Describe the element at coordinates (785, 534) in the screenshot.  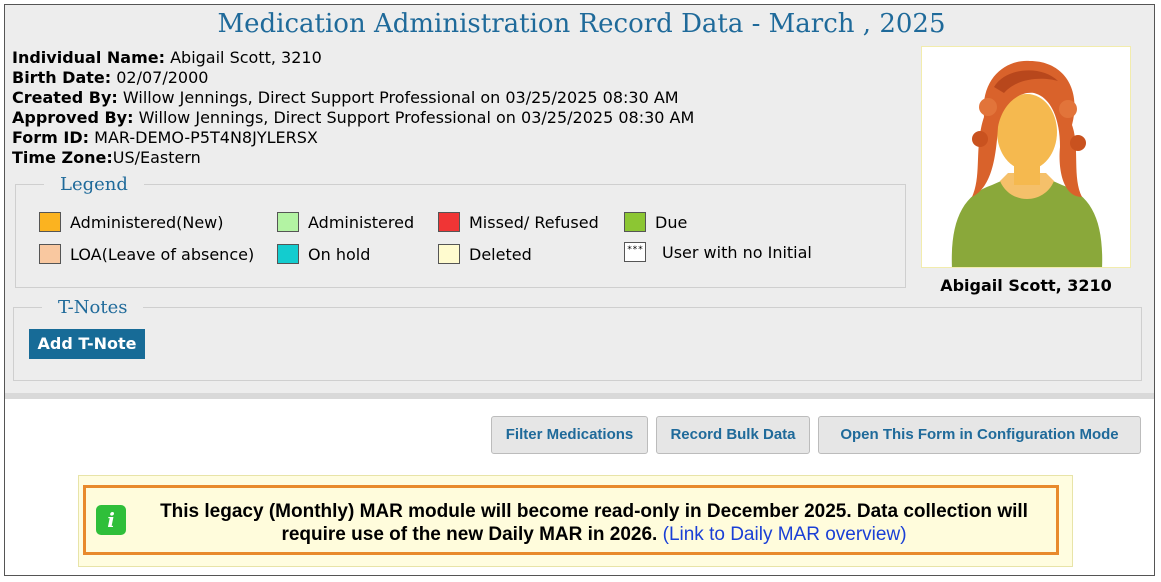
I see `daily-mar-overview-link: (Link to Daily MAR overview)` at that location.